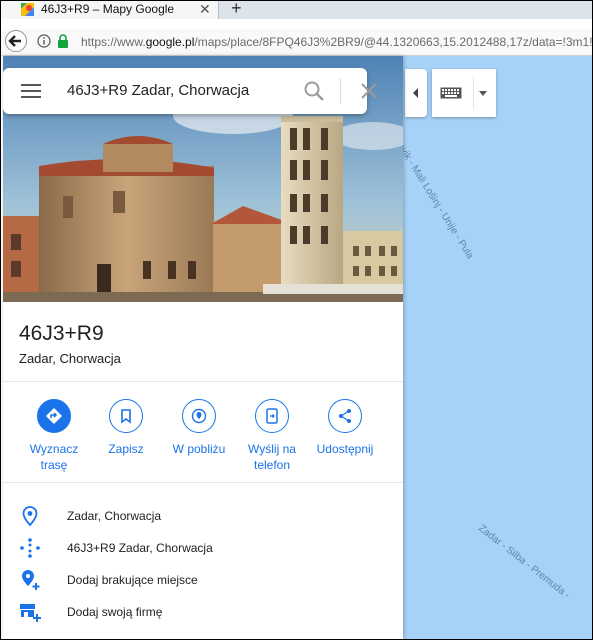  I want to click on directions-icon, so click(54, 416).